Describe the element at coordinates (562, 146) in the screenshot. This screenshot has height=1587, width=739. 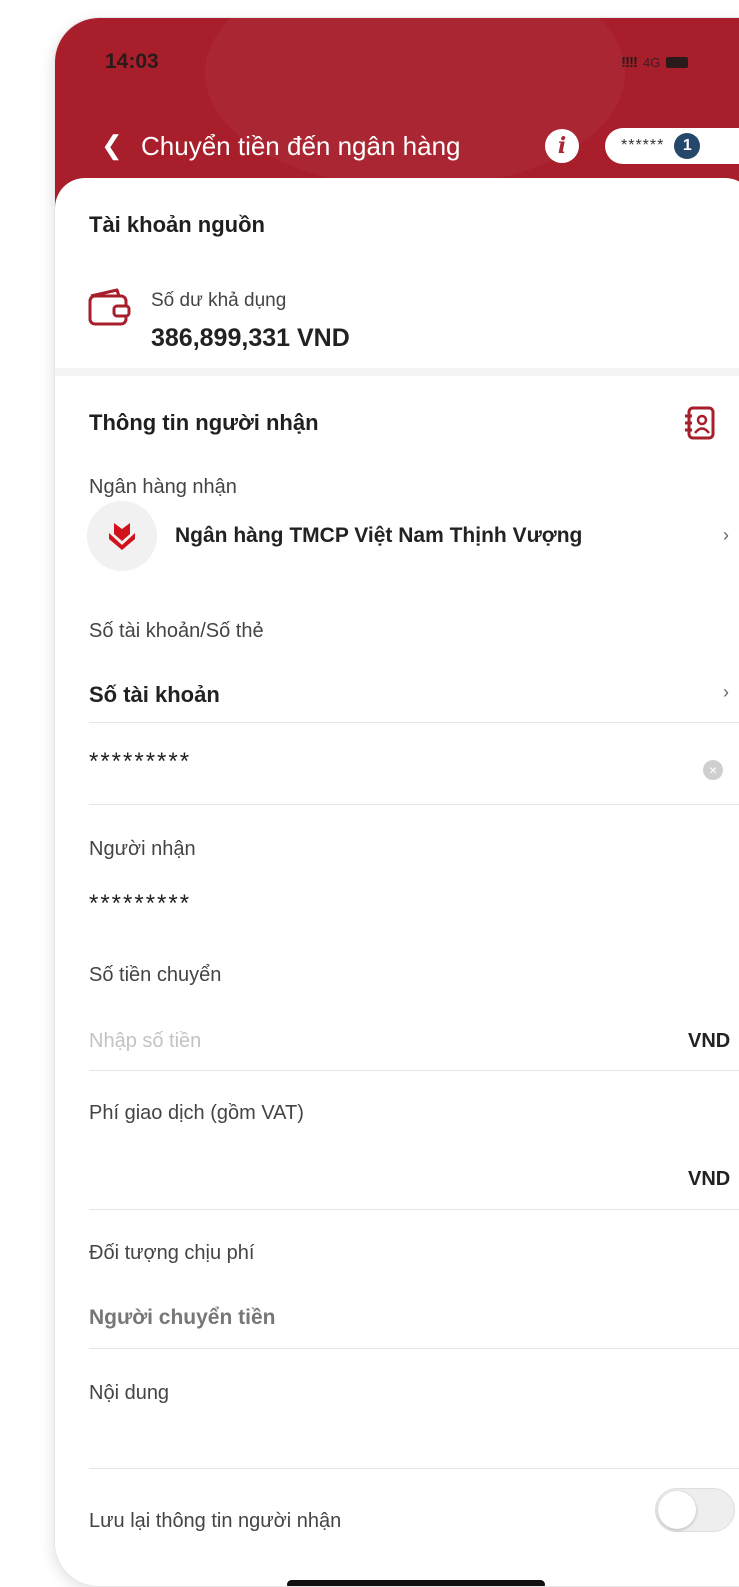
I see `info-icon: i` at that location.